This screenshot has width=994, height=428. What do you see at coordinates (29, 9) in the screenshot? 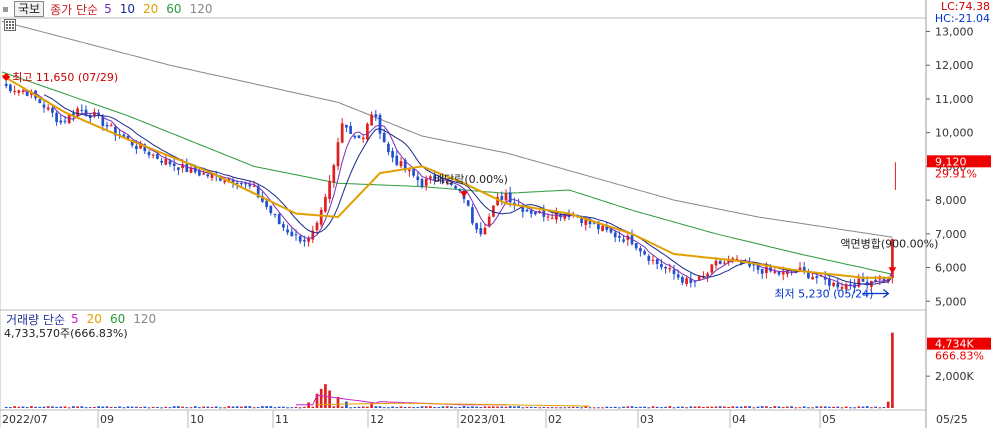
I see `stock-button: 국보` at bounding box center [29, 9].